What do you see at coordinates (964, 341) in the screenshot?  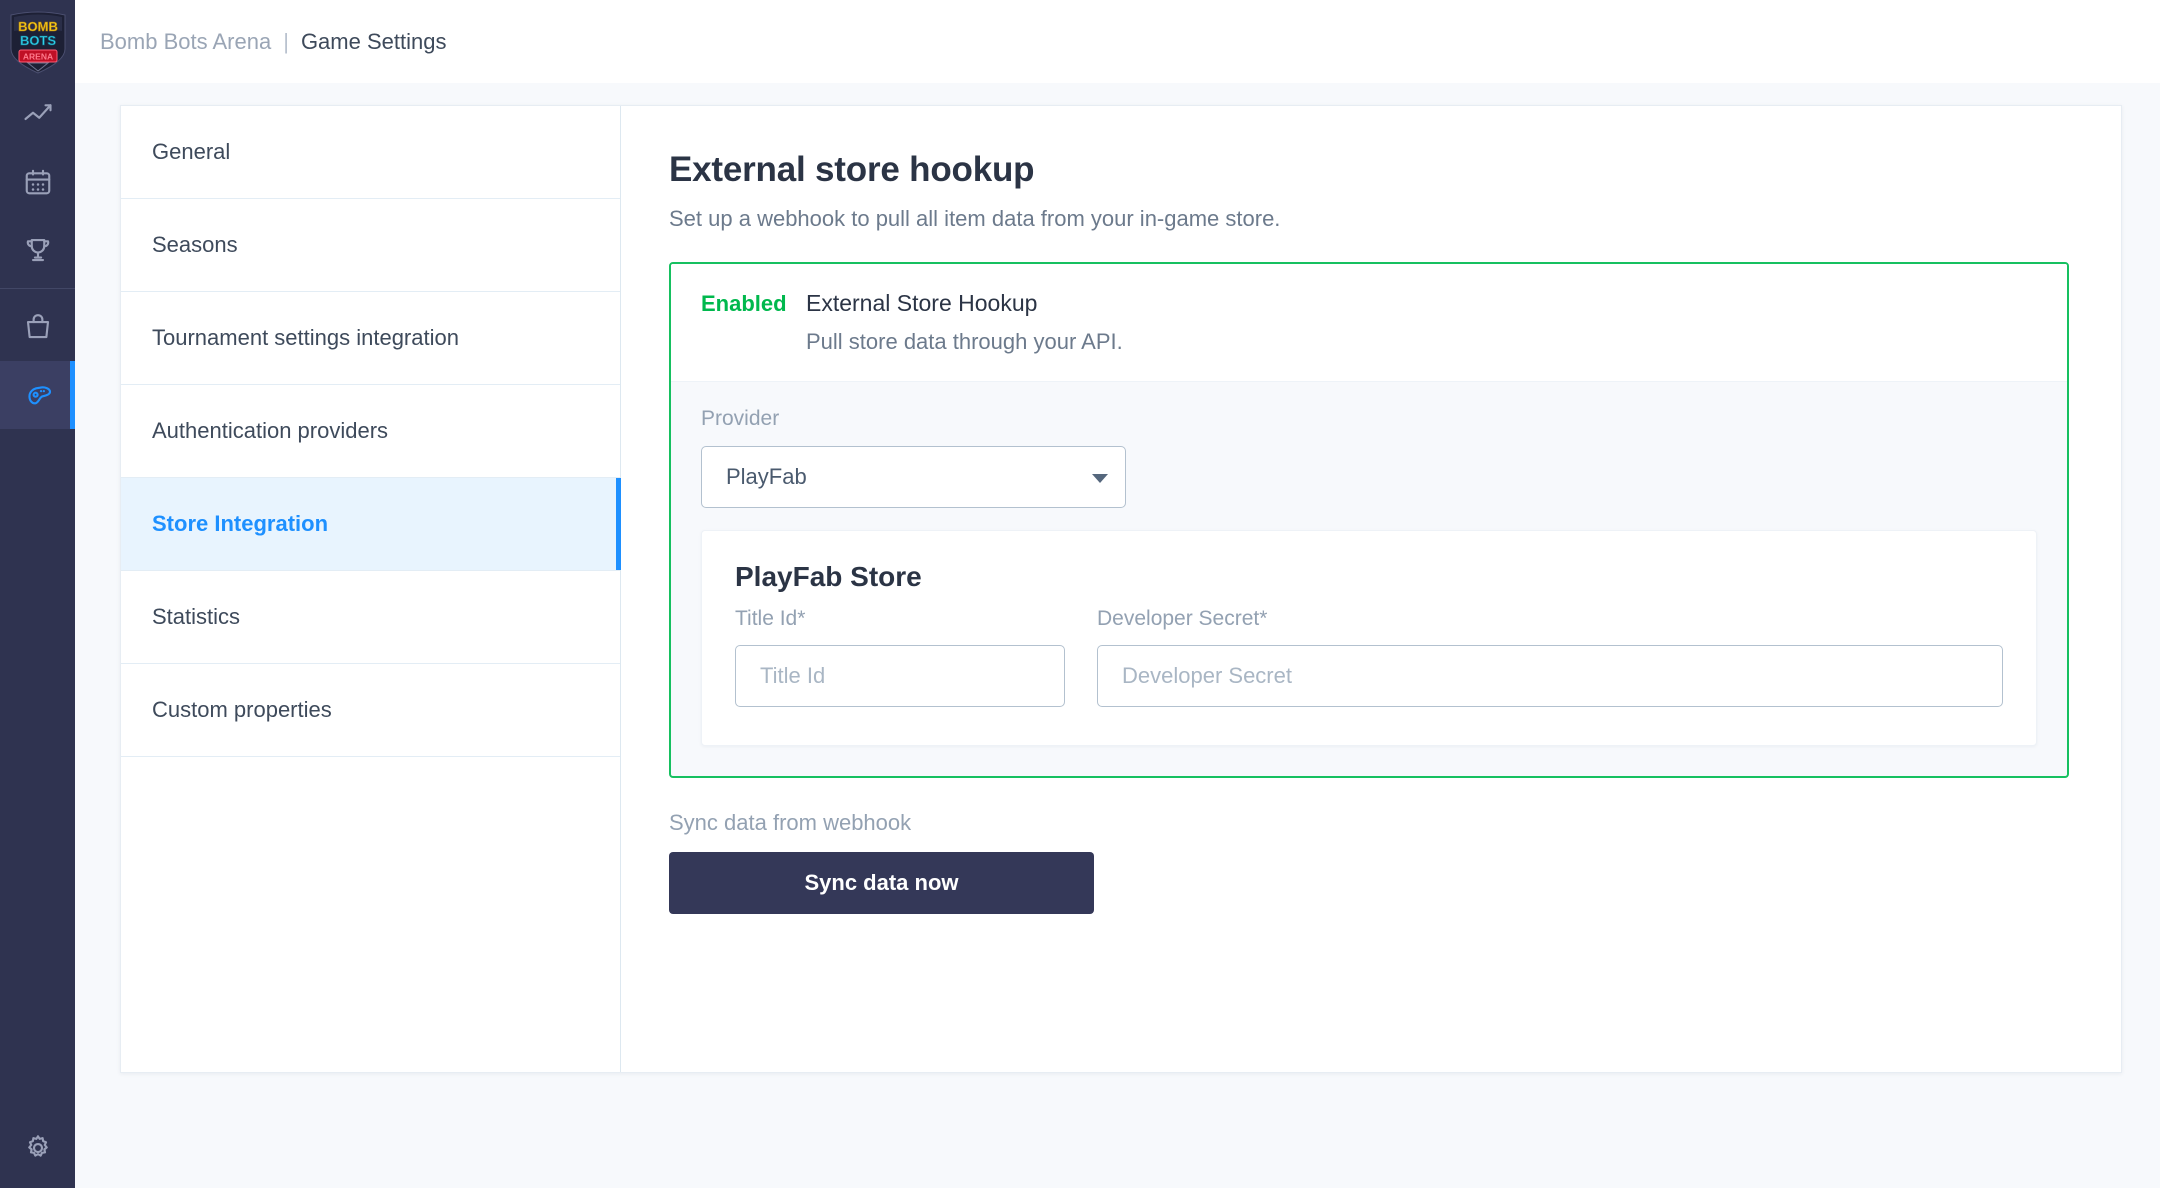 I see `hookup-card-subtitle: Pull store data through your API.` at bounding box center [964, 341].